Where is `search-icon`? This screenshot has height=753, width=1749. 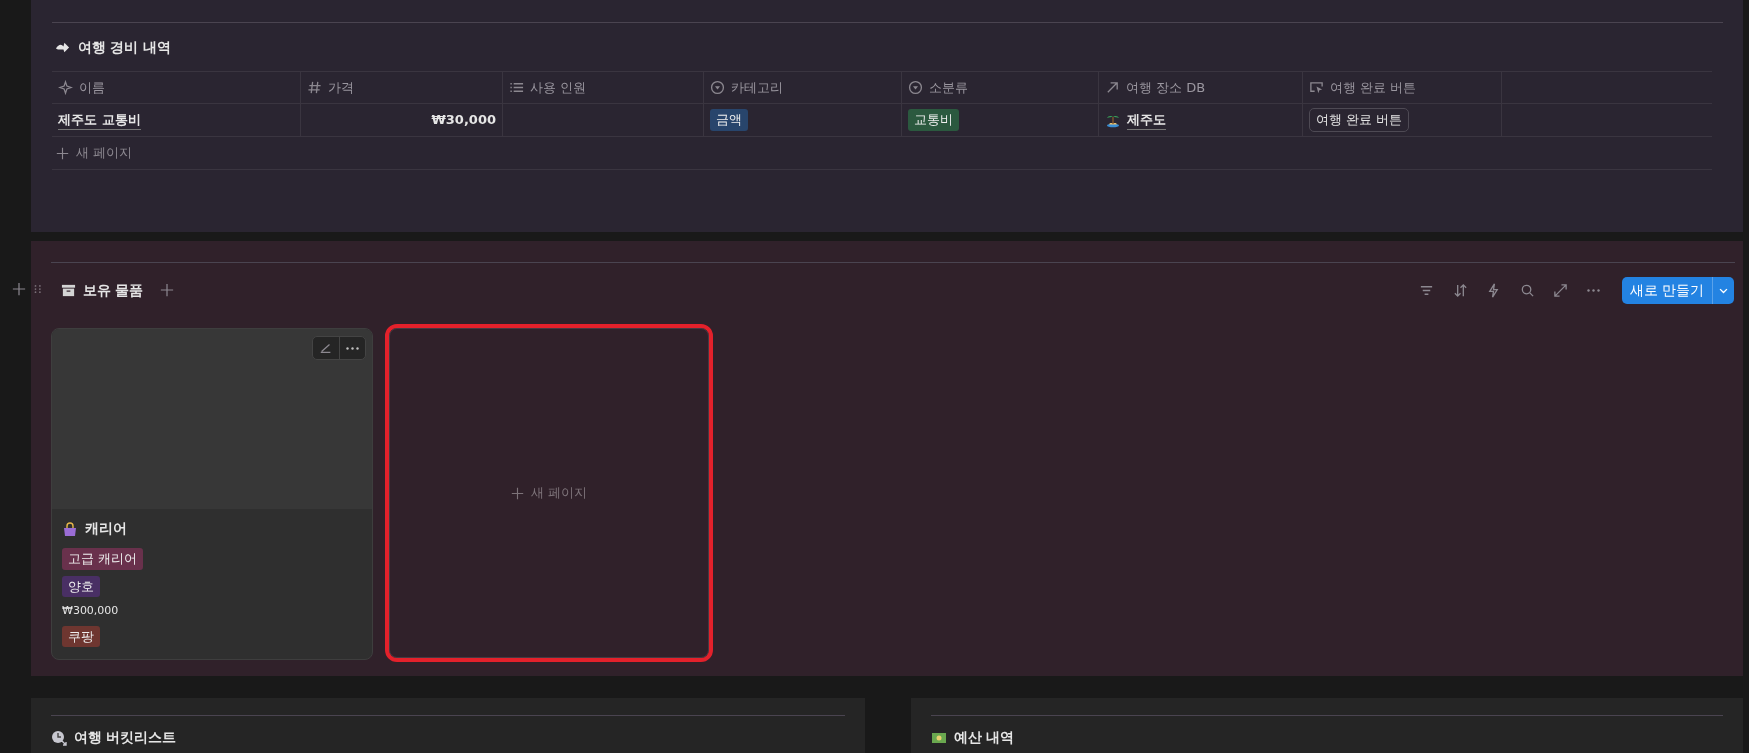 search-icon is located at coordinates (1527, 290).